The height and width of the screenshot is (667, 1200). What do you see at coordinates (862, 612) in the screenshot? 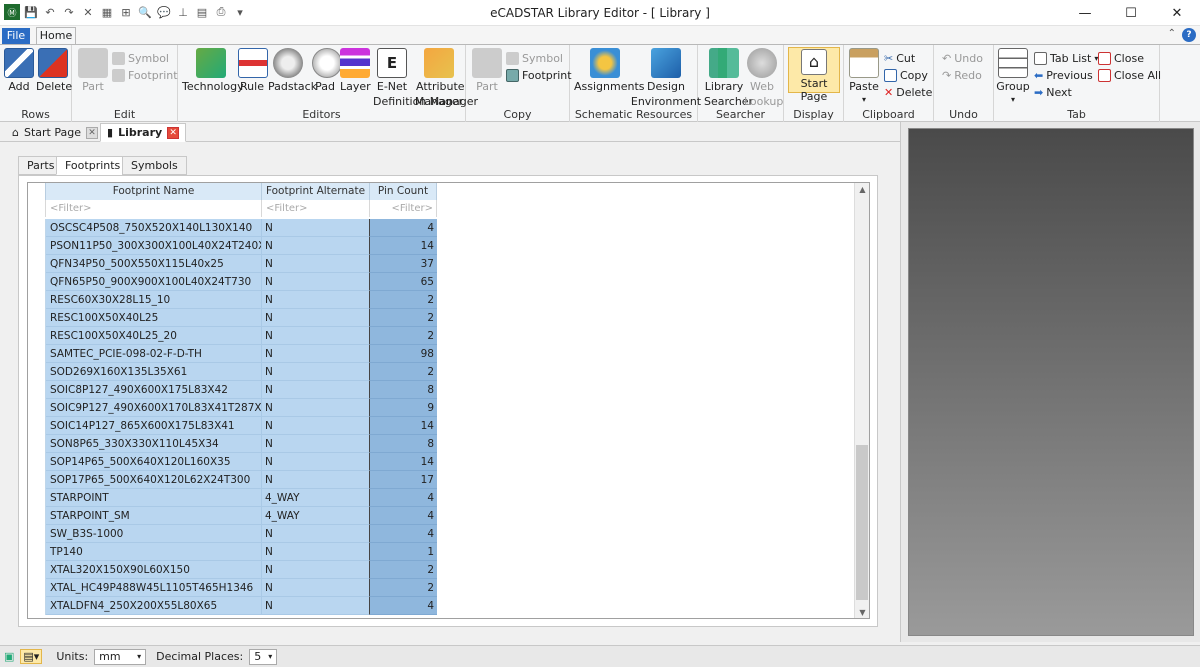
I see `scroll-down-icon: ▼` at bounding box center [862, 612].